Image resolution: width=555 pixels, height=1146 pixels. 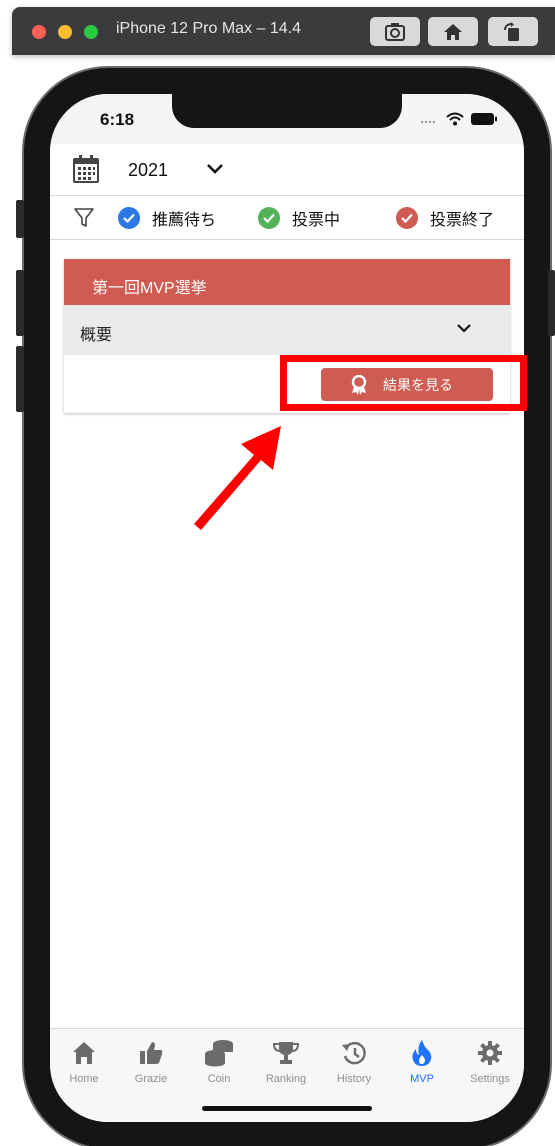 I want to click on tab-label: Ranking, so click(x=286, y=1079).